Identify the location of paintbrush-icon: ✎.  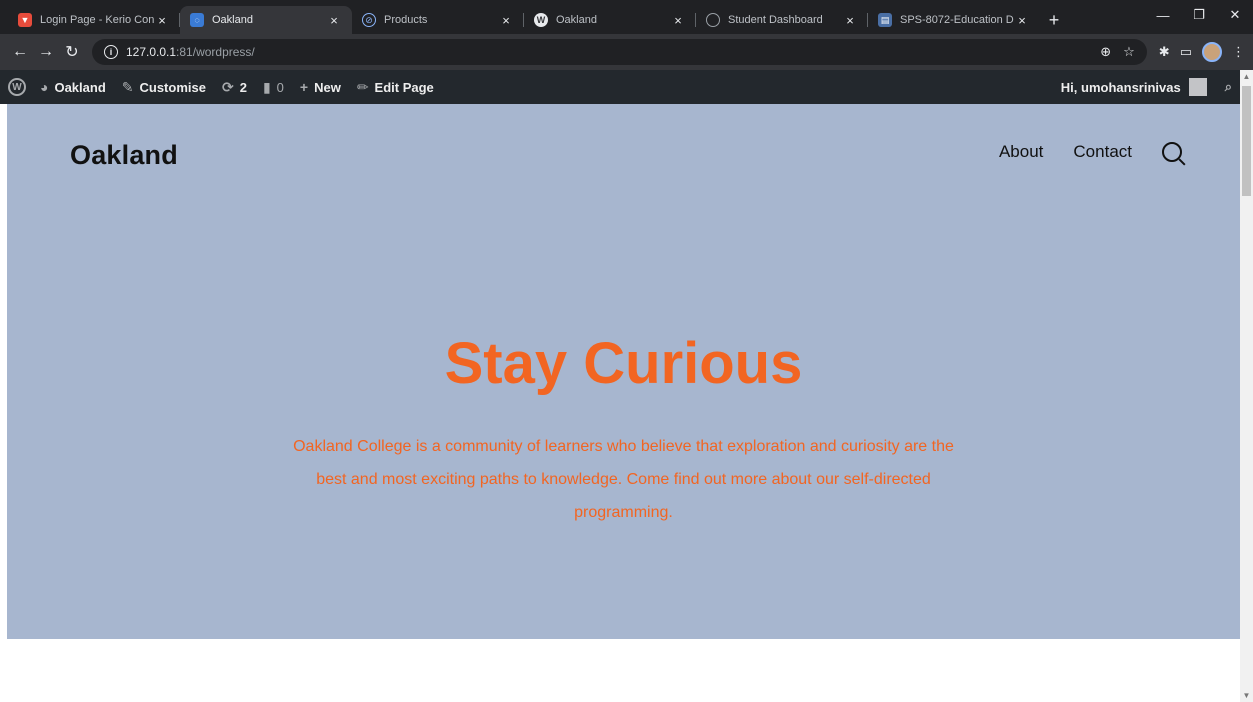
(127, 86).